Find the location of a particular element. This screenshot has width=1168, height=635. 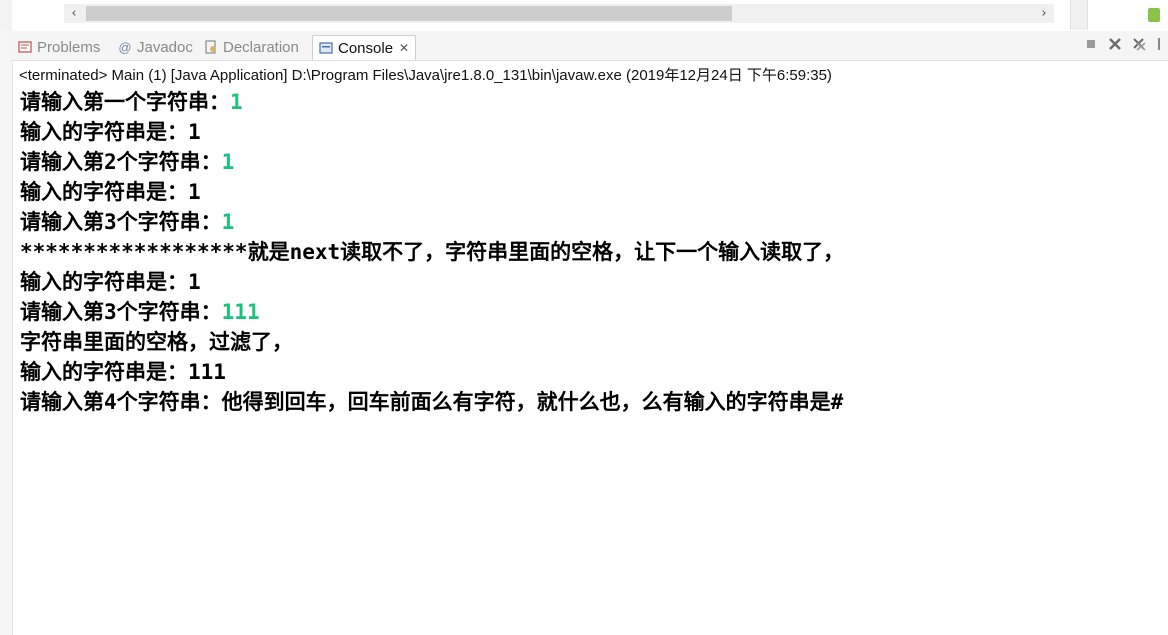

console-output-text: 字符串里面的空格，过滤了， is located at coordinates (156, 342).